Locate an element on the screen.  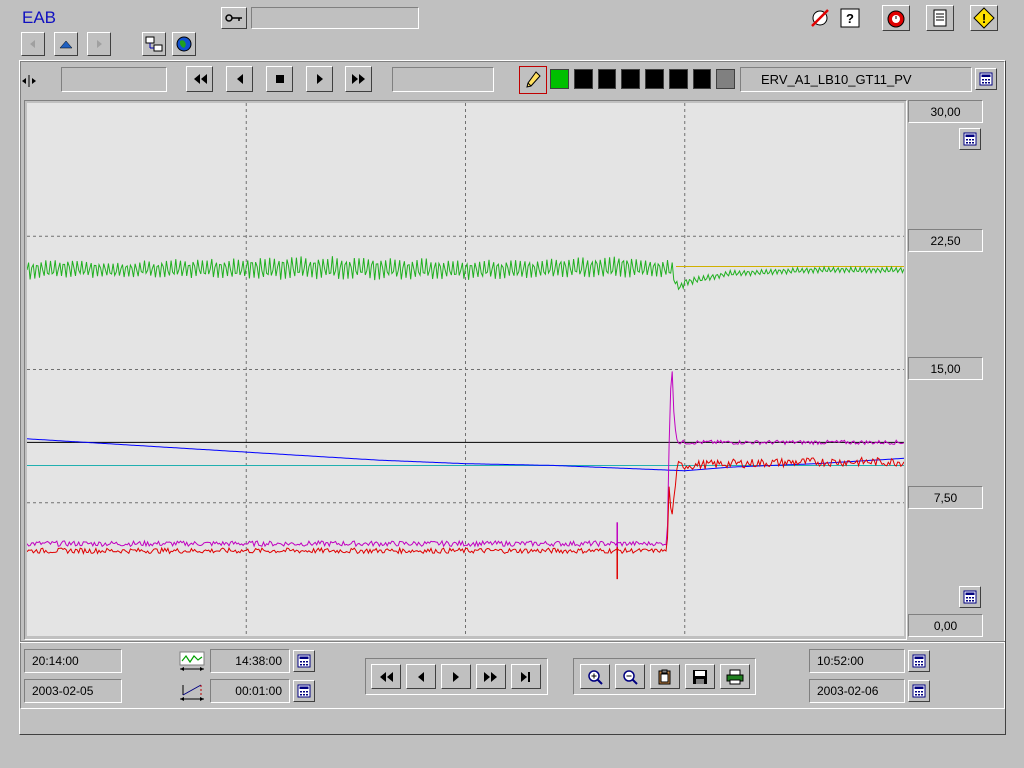
back-arrow-icon is located at coordinates (32, 44).